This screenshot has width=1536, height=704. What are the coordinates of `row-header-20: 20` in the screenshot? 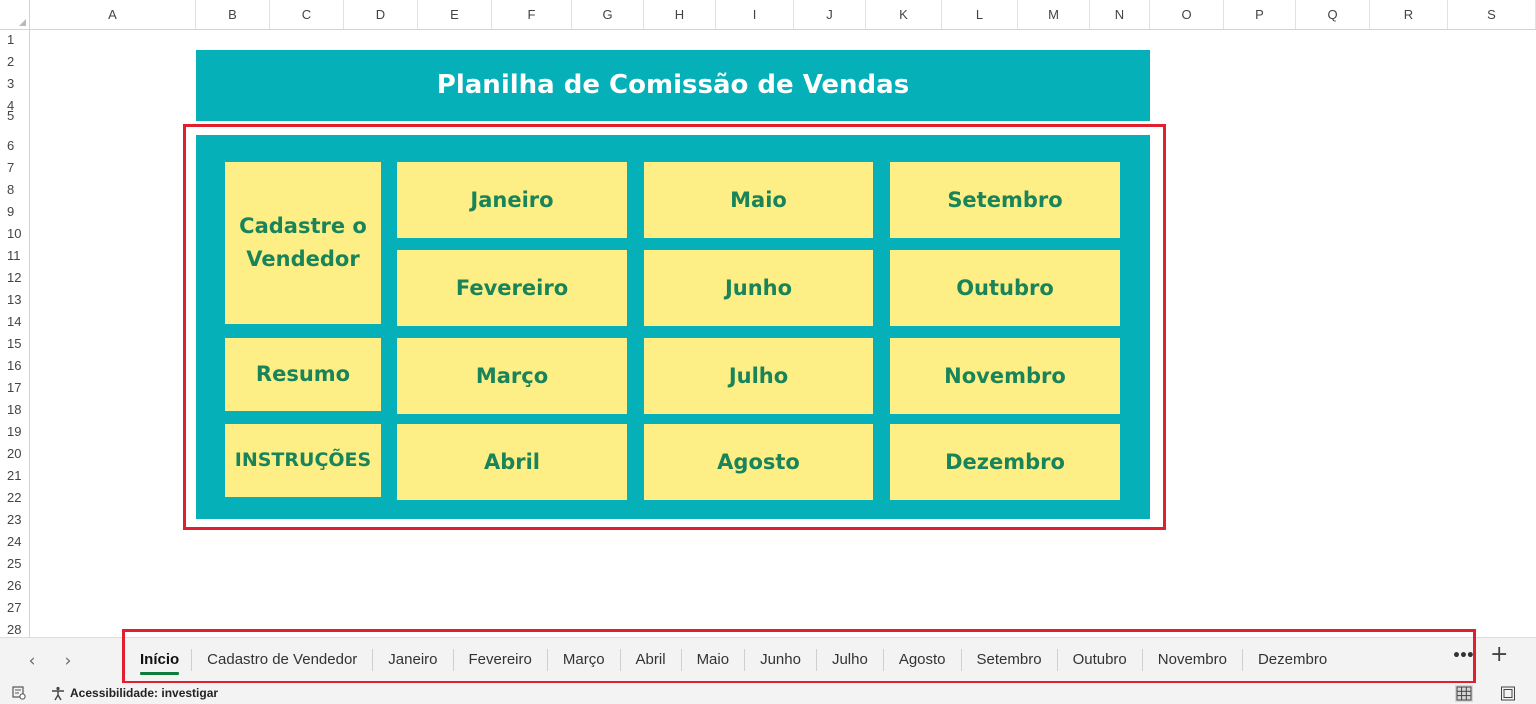 It's located at (14, 454).